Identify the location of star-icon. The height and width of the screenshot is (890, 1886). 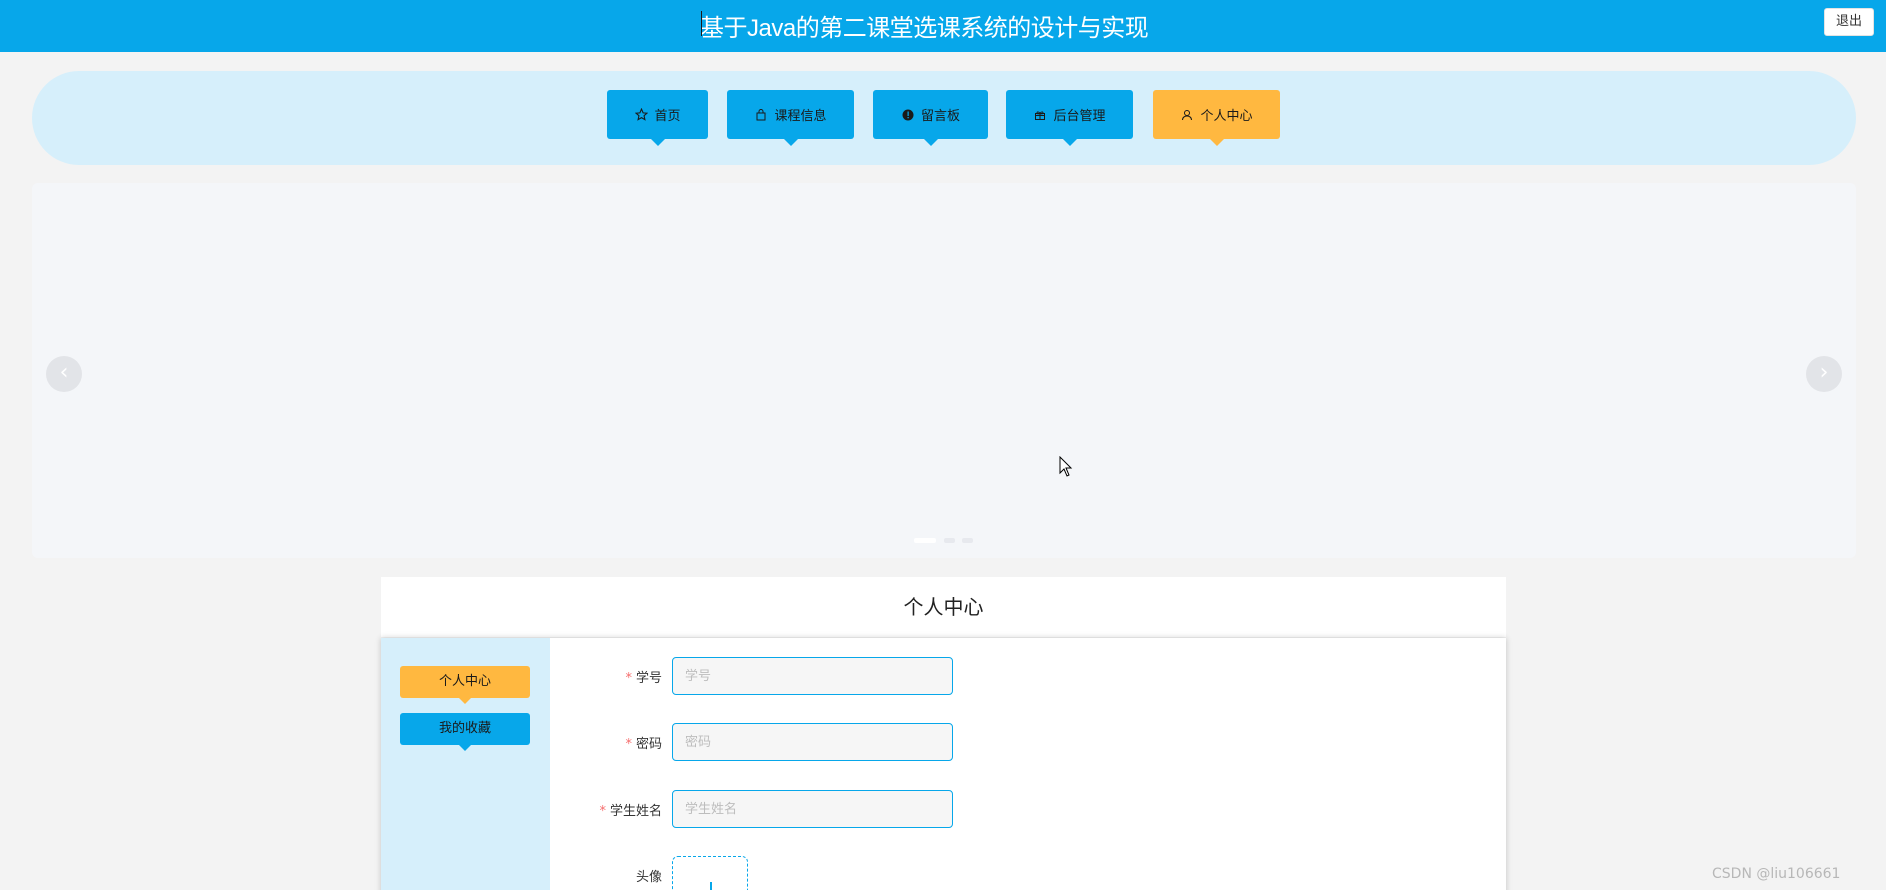
(641, 115).